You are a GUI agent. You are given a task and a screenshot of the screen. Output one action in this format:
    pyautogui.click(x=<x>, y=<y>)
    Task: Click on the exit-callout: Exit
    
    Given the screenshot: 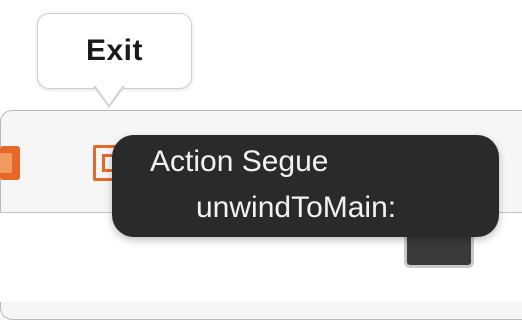 What is the action you would take?
    pyautogui.click(x=114, y=51)
    